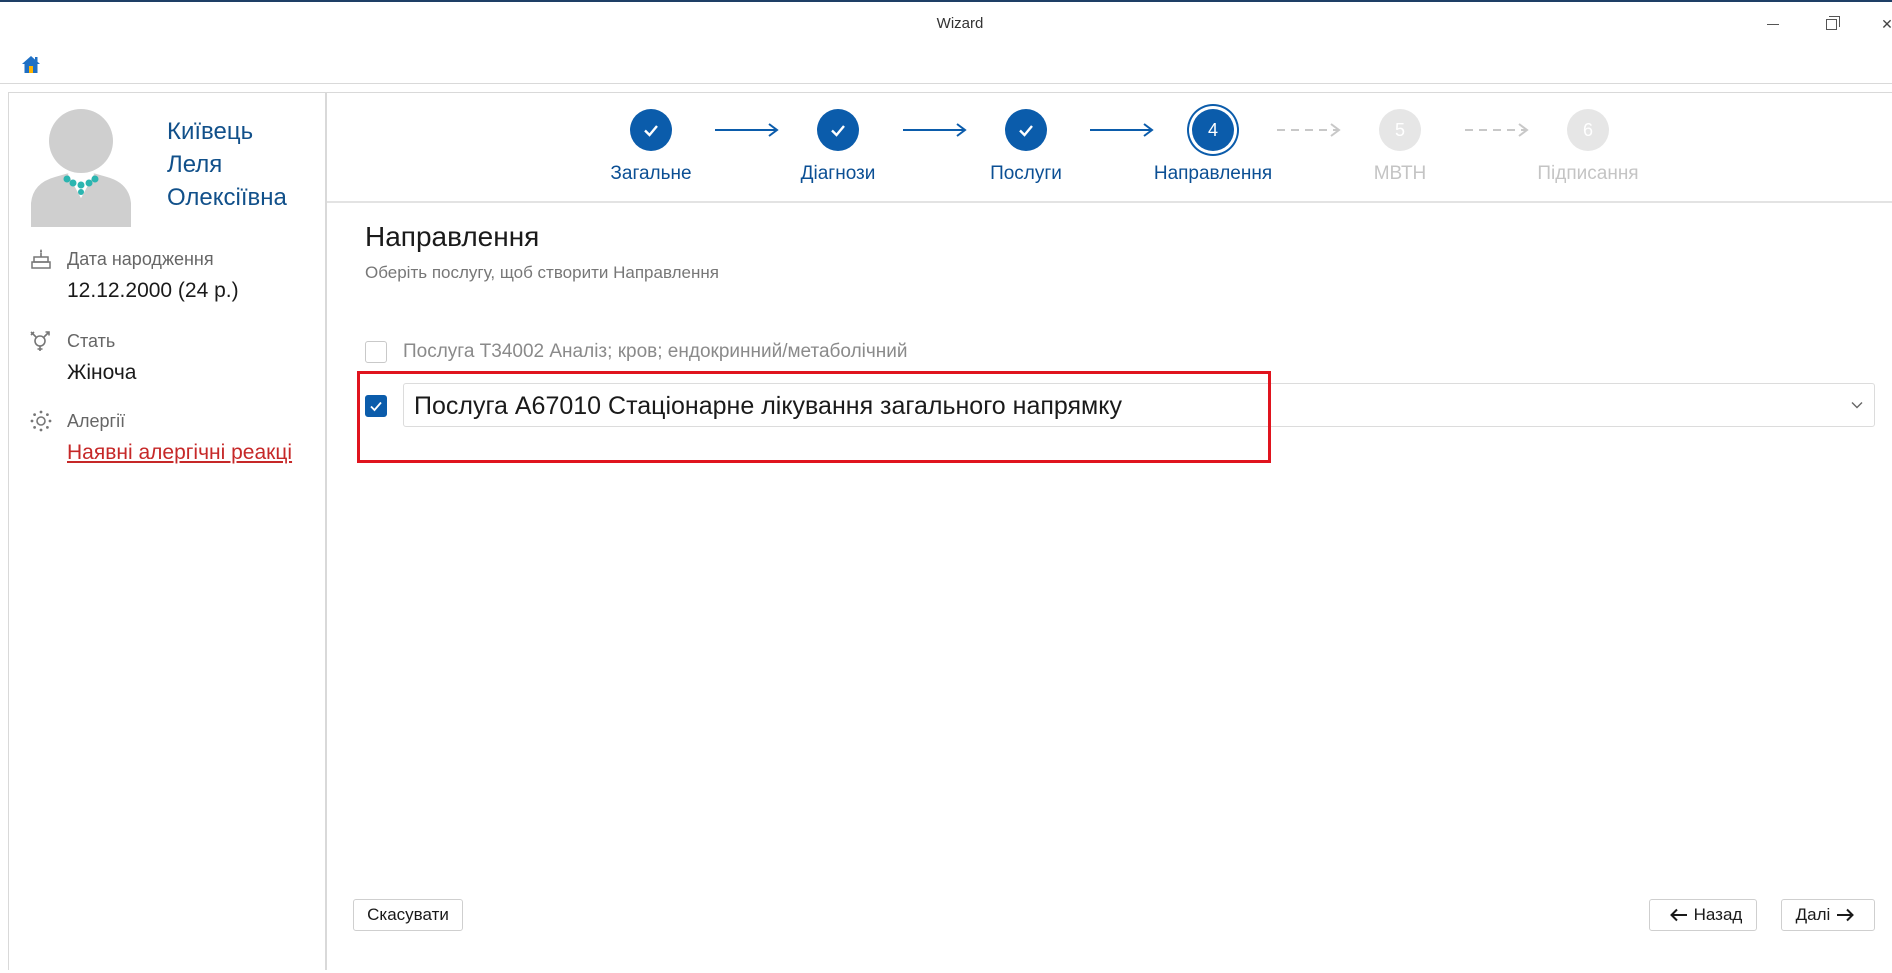  What do you see at coordinates (174, 359) in the screenshot?
I see `sex-block: Стать Жіноча` at bounding box center [174, 359].